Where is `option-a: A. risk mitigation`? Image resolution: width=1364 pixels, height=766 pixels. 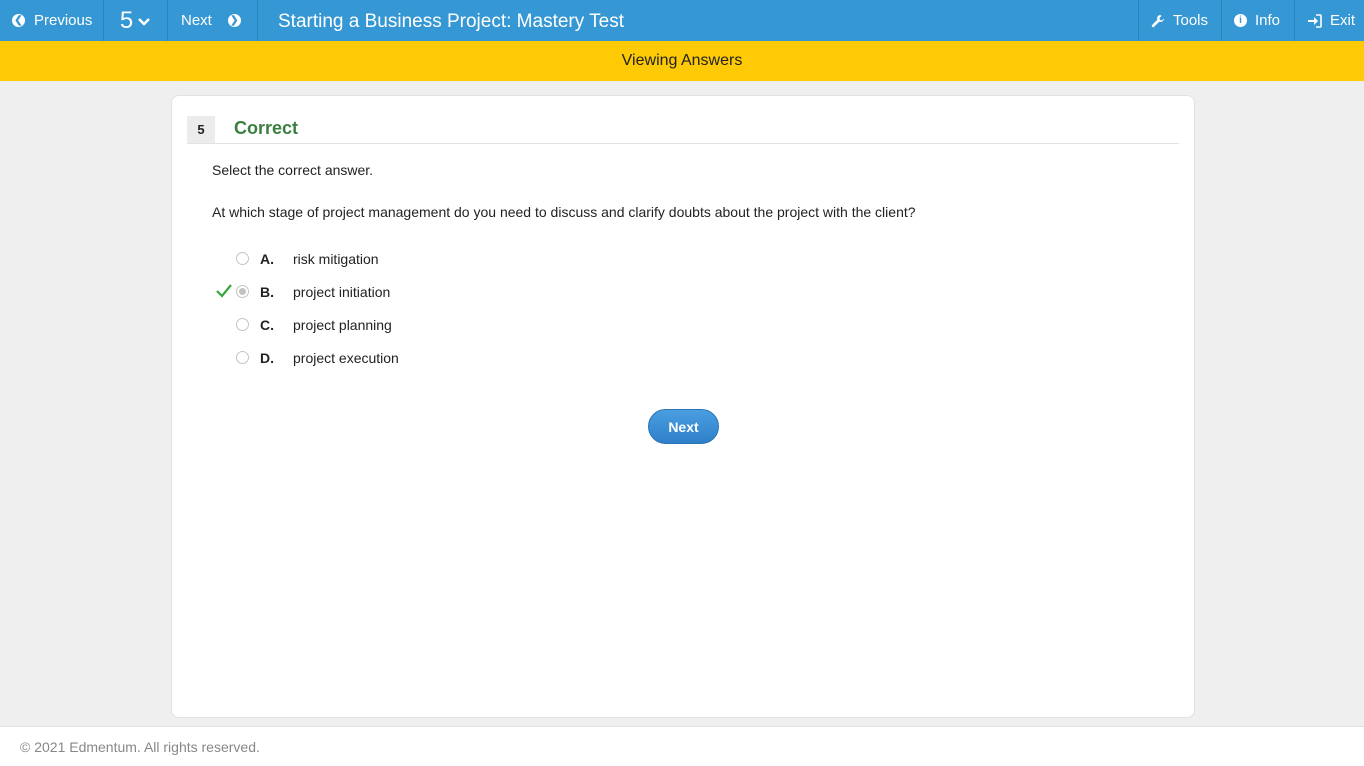 option-a: A. risk mitigation is located at coordinates (412, 259).